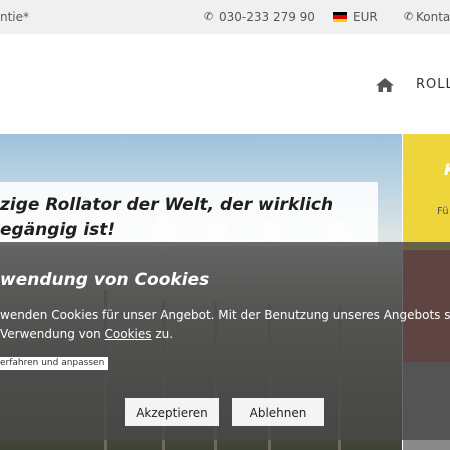  Describe the element at coordinates (433, 85) in the screenshot. I see `nav-item-rollator: ROLL` at that location.